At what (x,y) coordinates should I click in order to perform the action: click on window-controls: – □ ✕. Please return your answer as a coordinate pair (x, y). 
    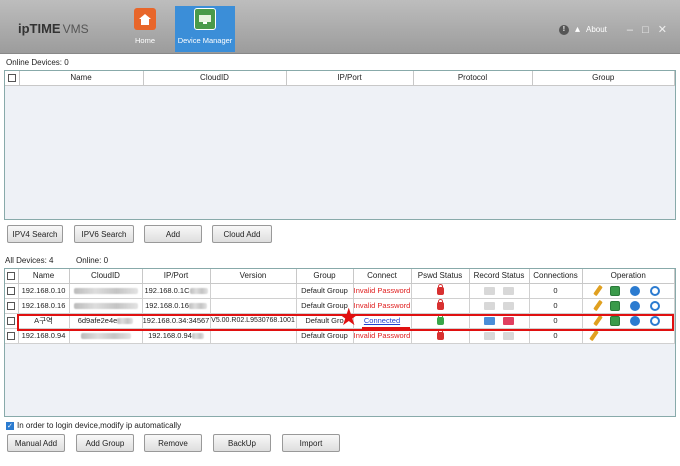
    Looking at the image, I should click on (648, 29).